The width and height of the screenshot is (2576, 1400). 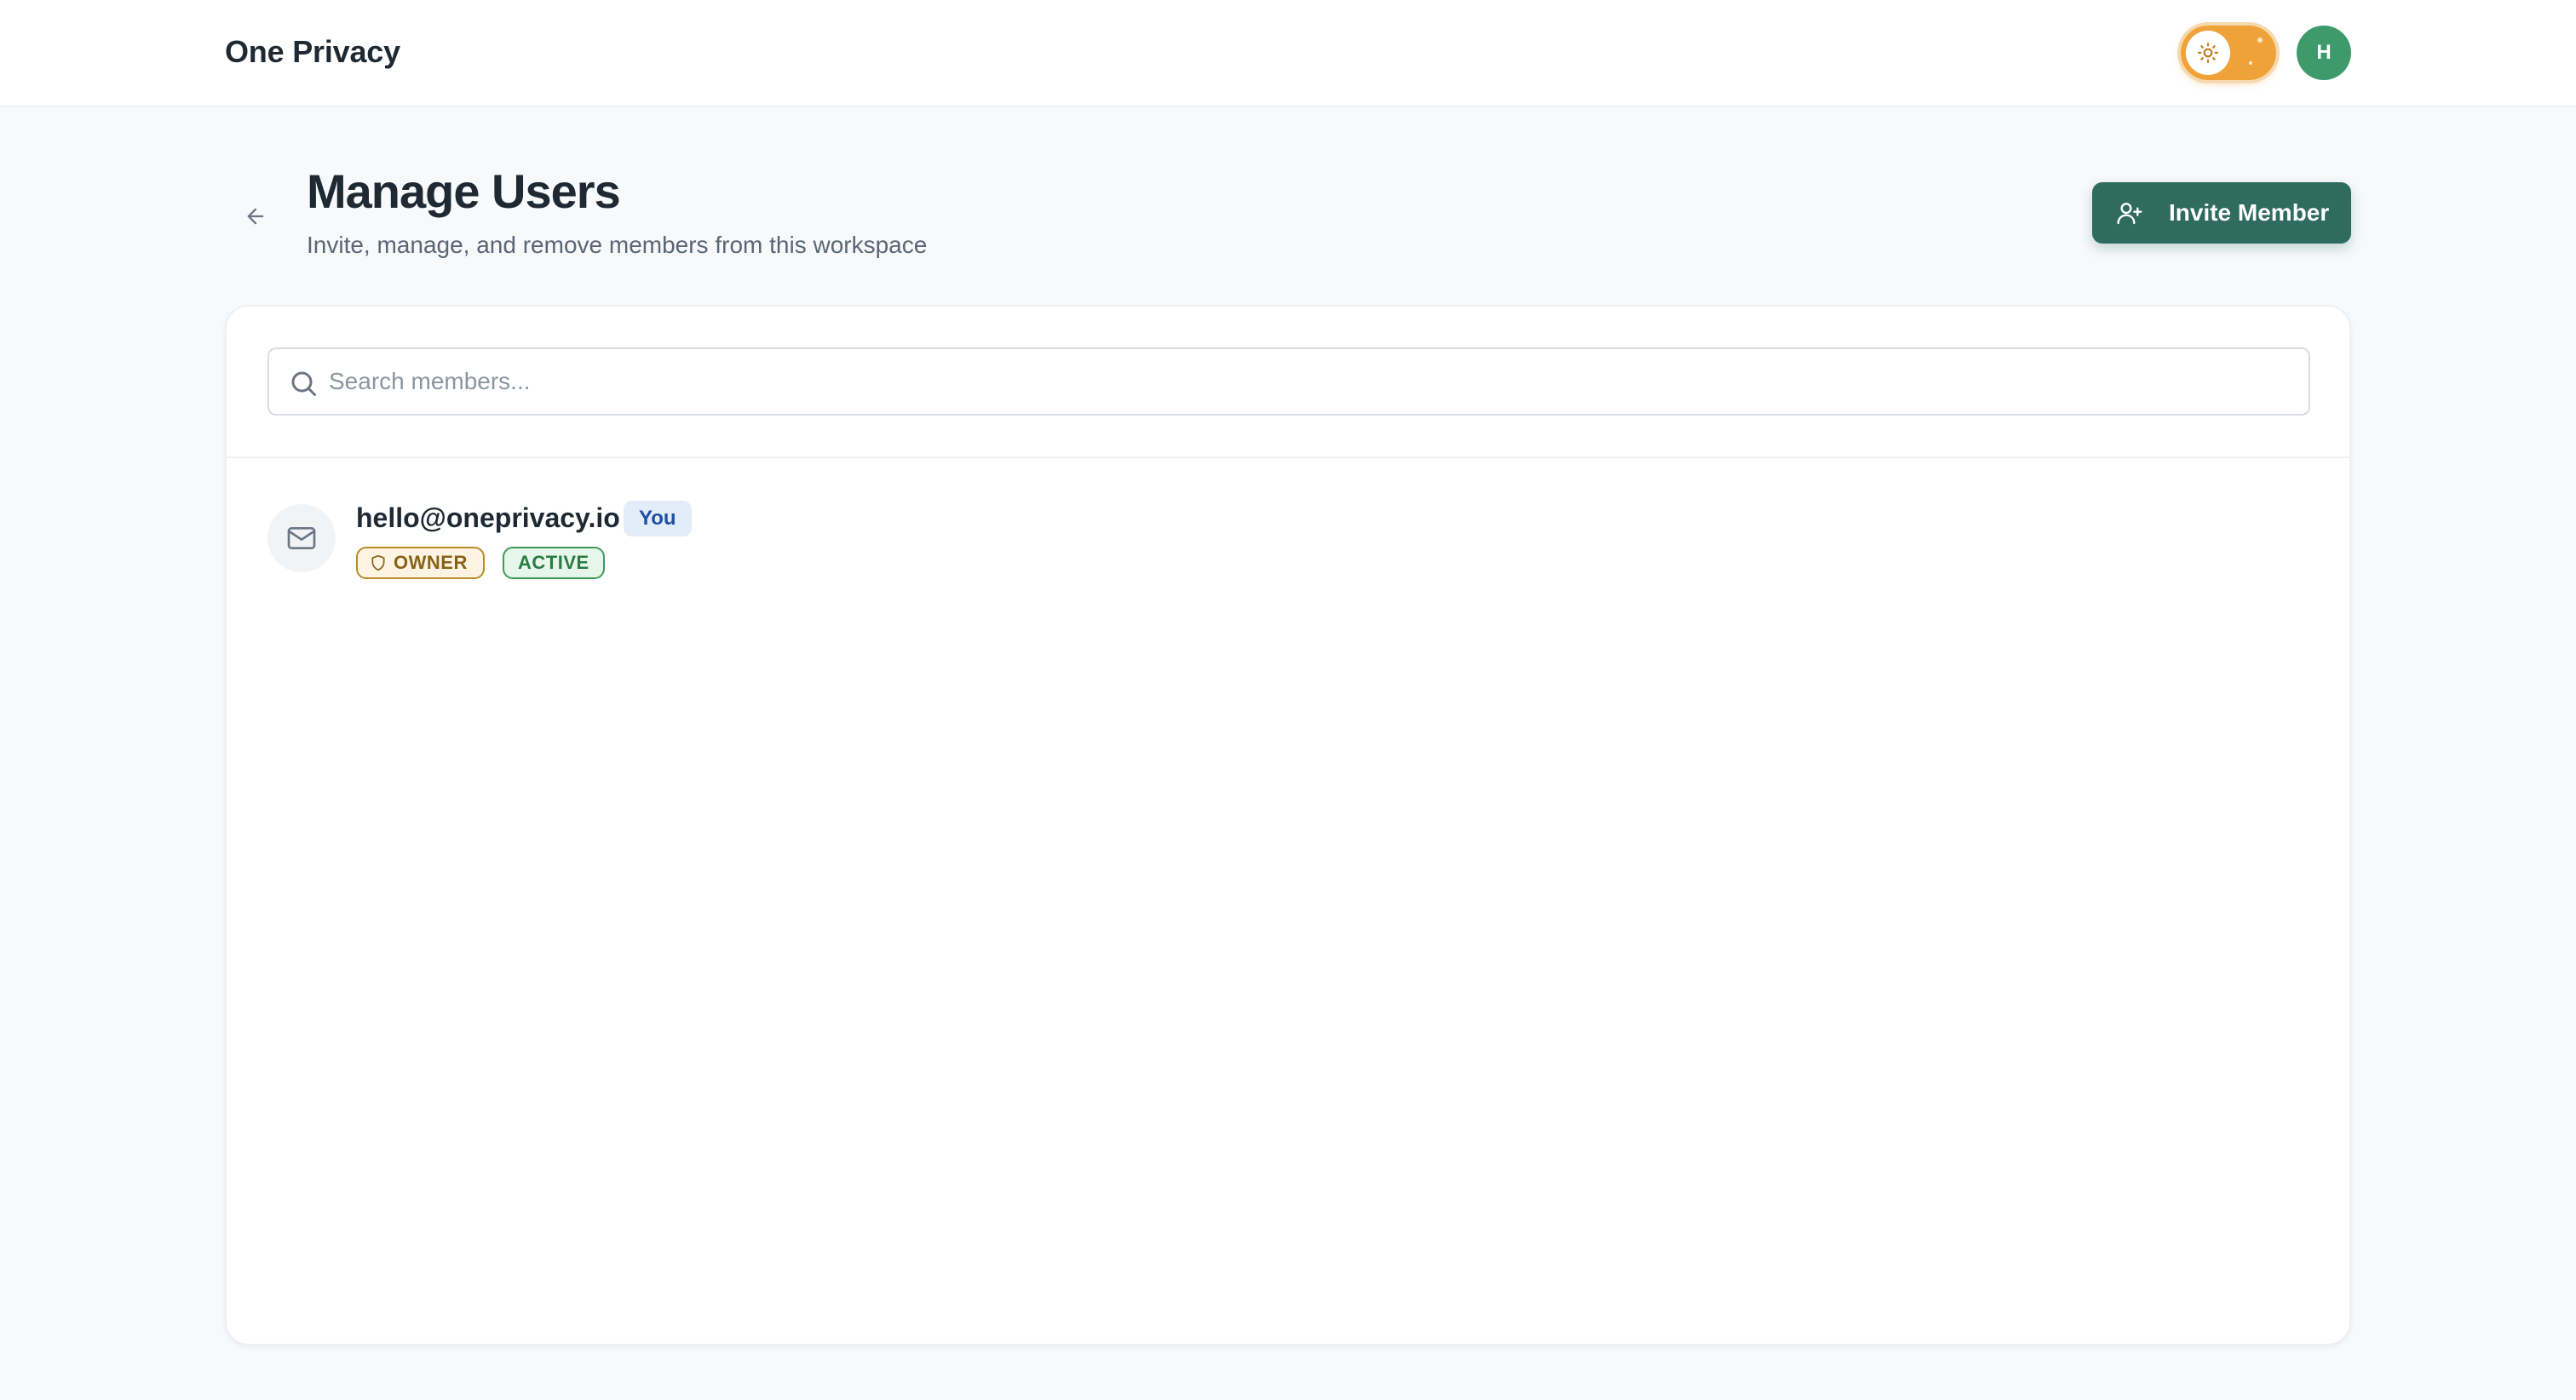 What do you see at coordinates (2130, 214) in the screenshot?
I see `user-plus-icon` at bounding box center [2130, 214].